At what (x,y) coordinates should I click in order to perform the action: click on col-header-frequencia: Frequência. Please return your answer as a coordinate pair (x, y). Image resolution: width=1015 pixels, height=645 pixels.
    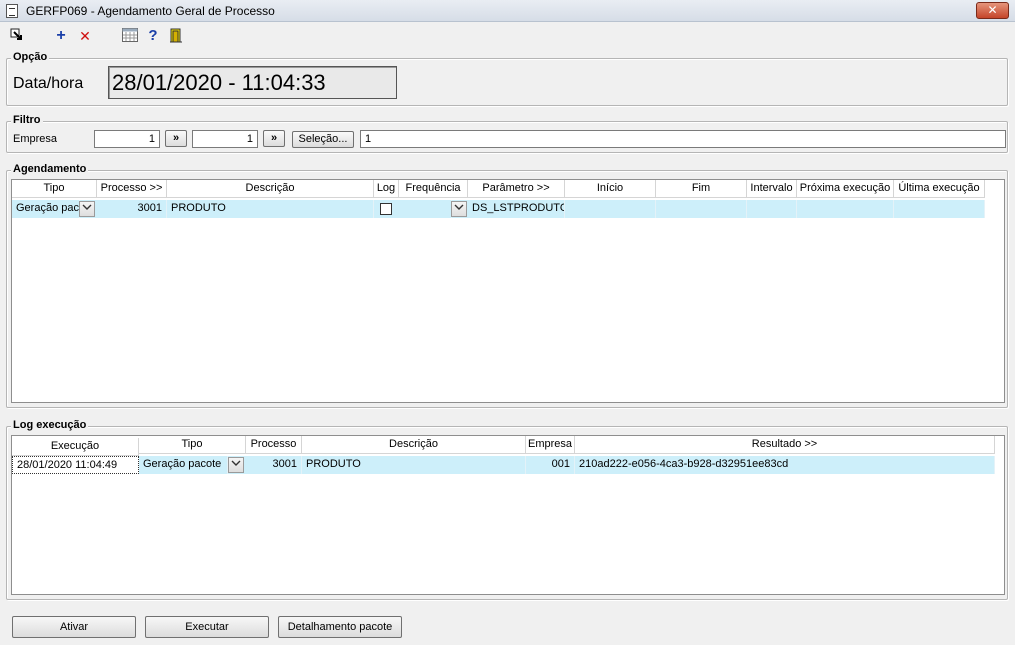
    Looking at the image, I should click on (433, 189).